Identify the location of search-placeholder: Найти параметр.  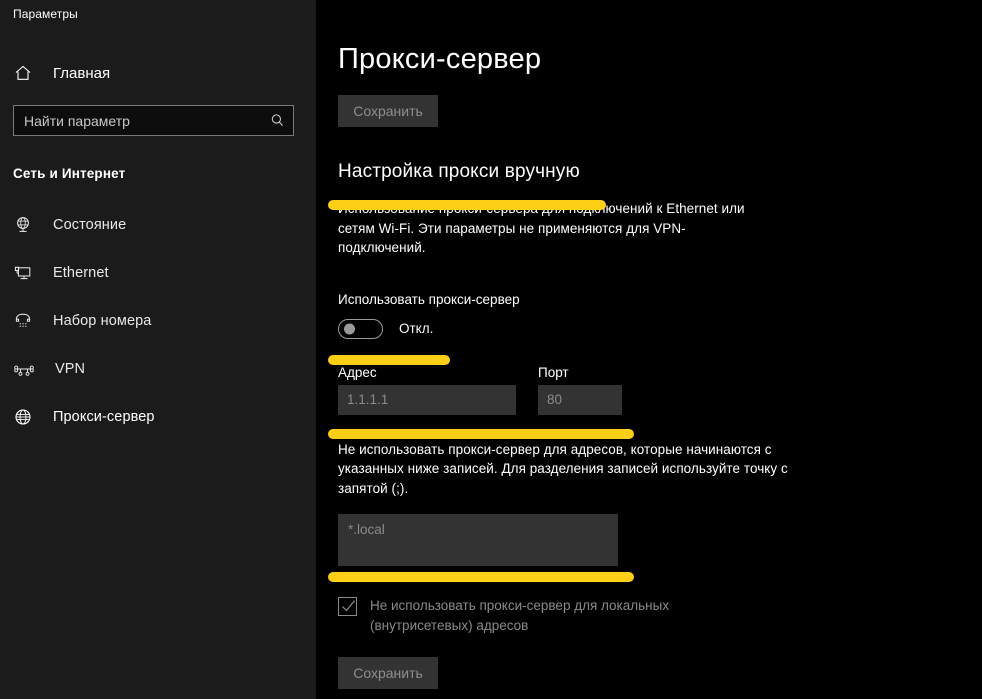
(77, 120).